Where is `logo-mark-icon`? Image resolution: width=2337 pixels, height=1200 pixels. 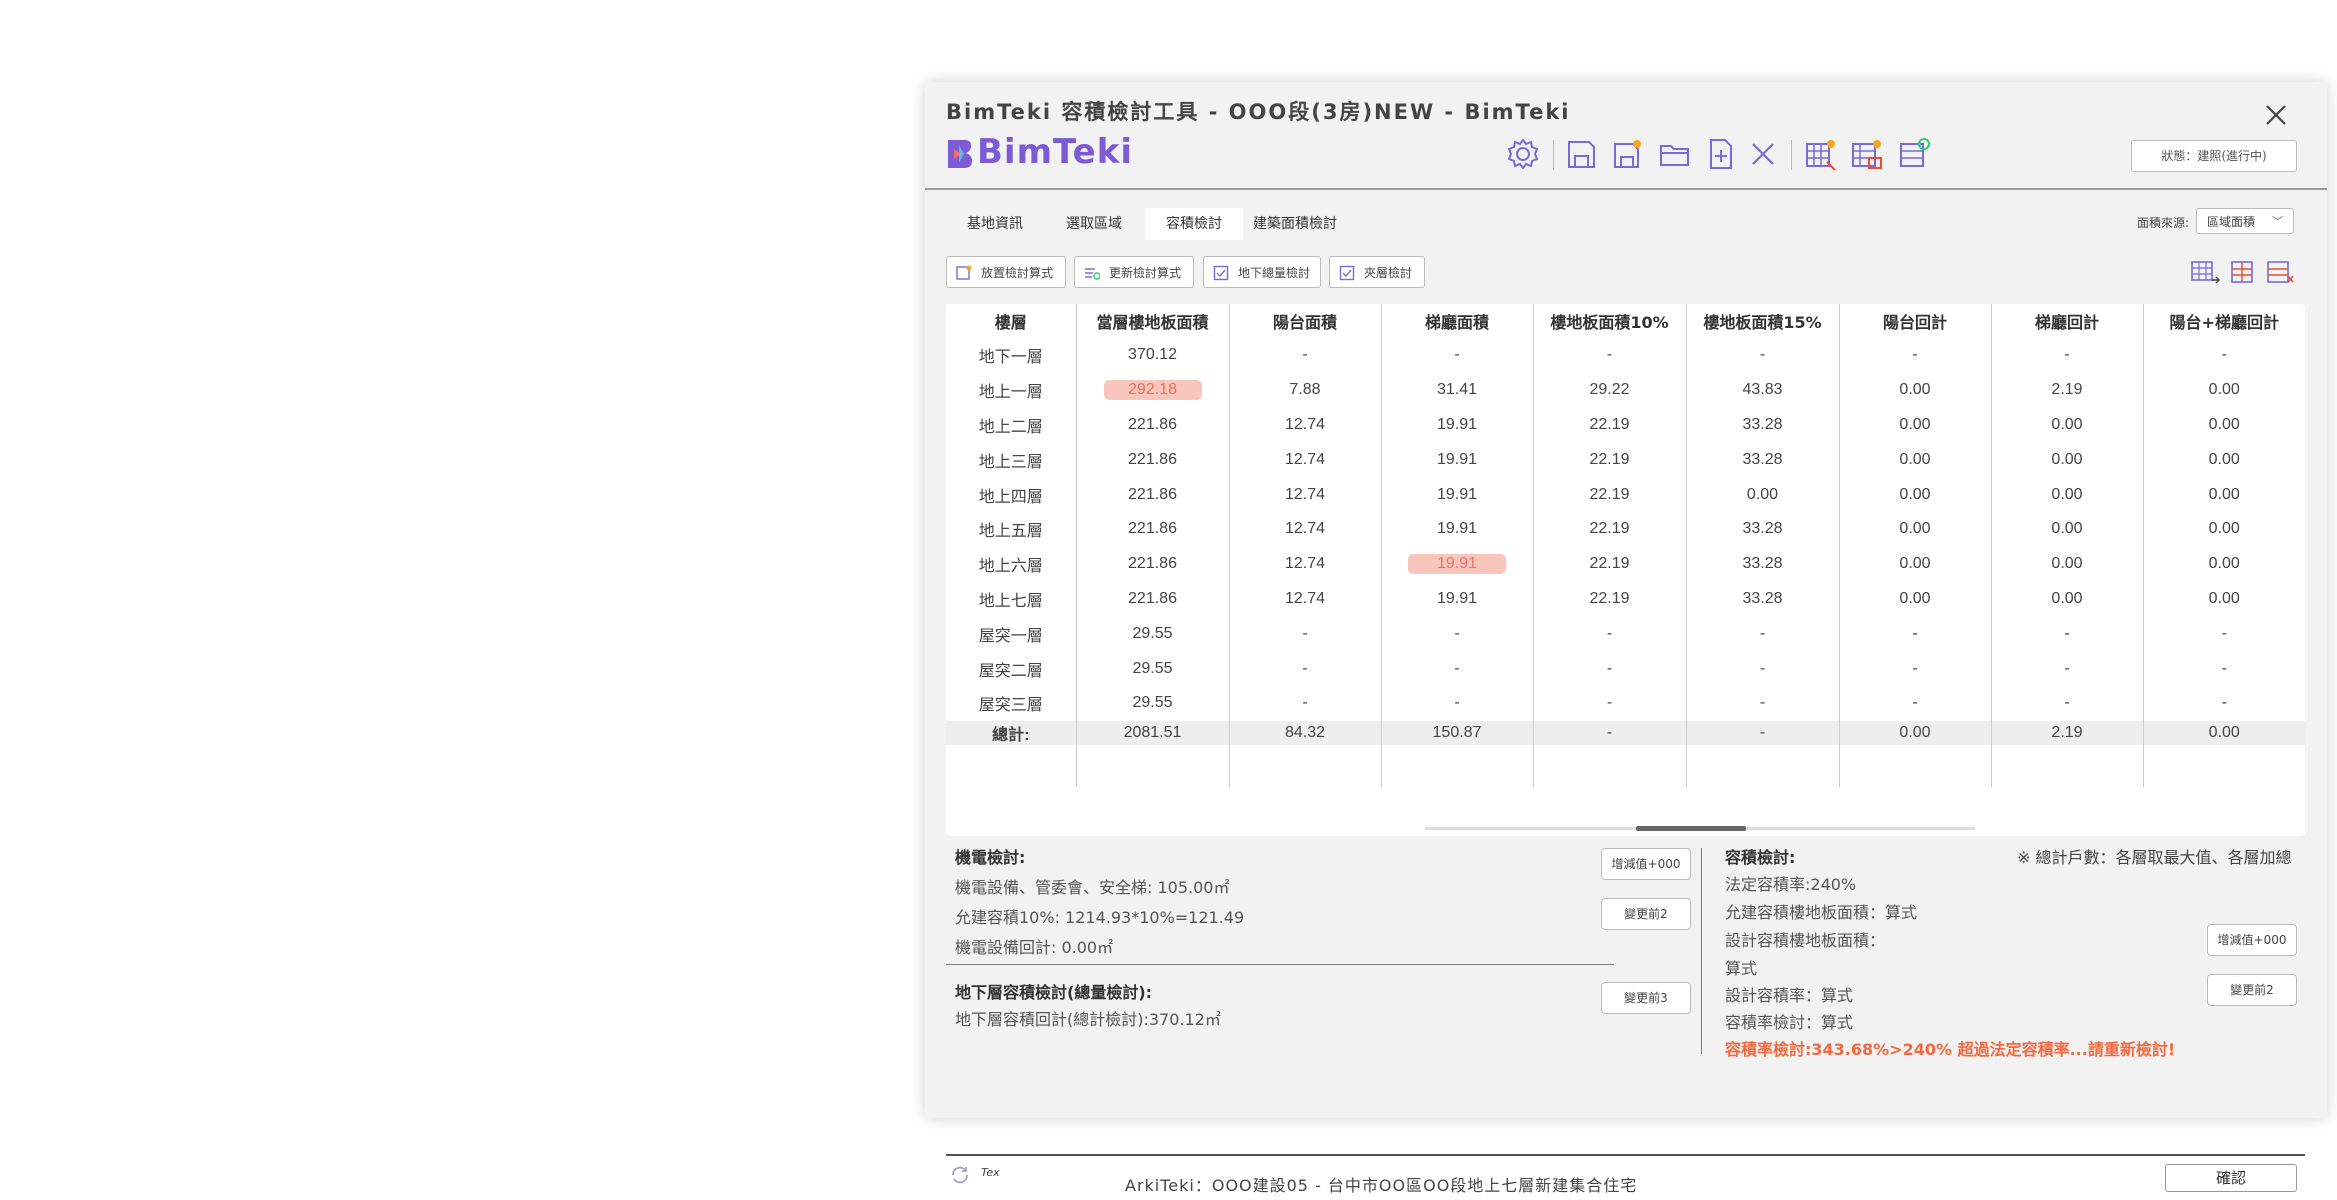 logo-mark-icon is located at coordinates (960, 154).